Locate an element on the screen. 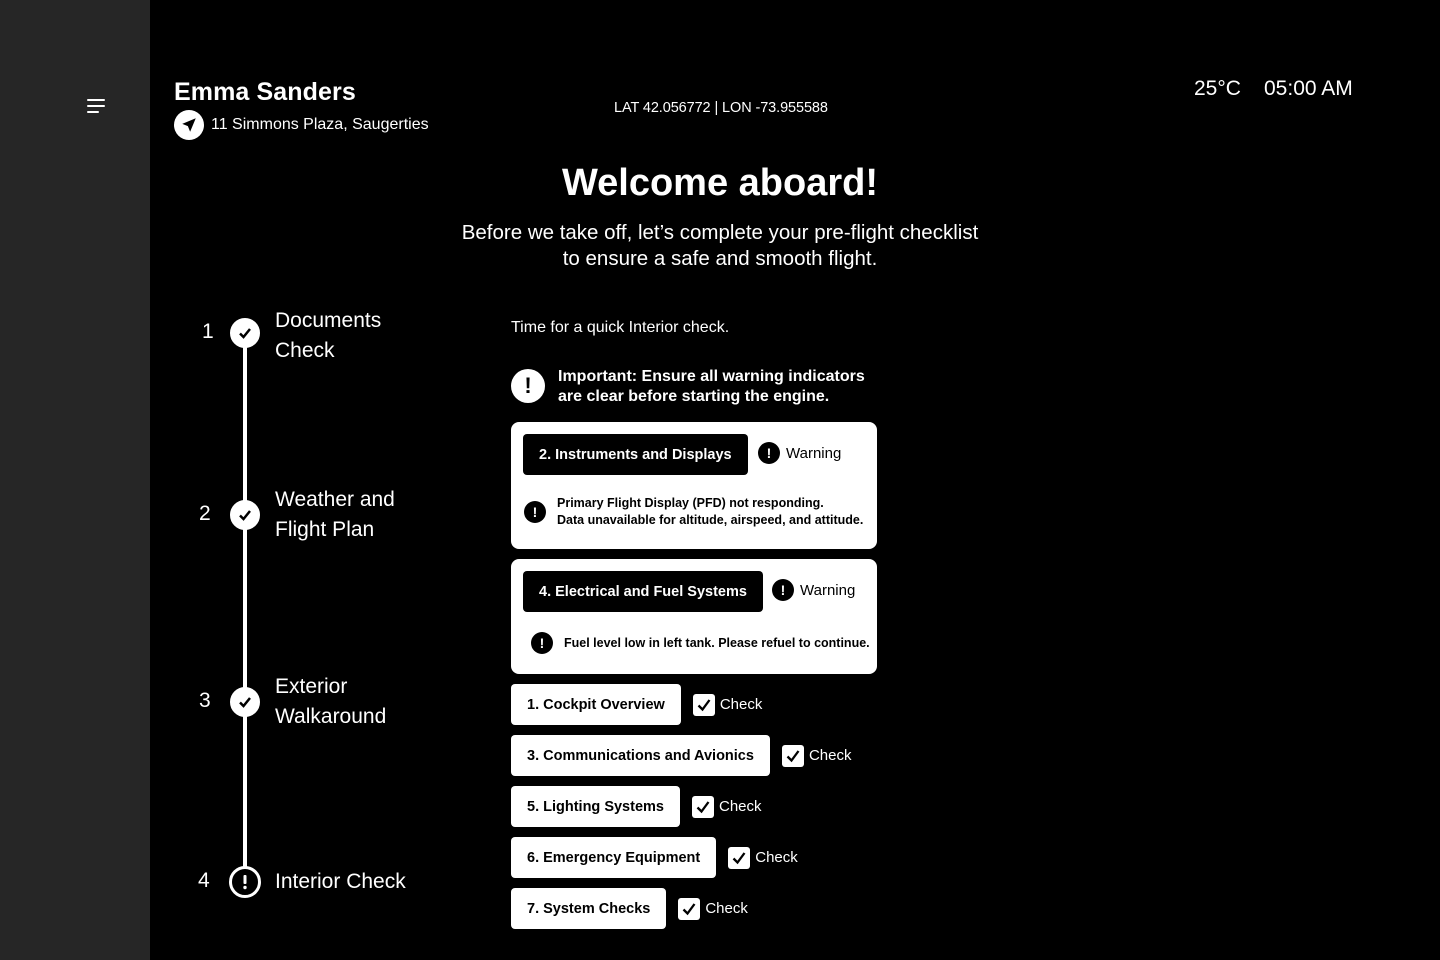 The image size is (1440, 960). check-row-communications-avionics: 3. Communications and Avionics Check is located at coordinates (681, 755).